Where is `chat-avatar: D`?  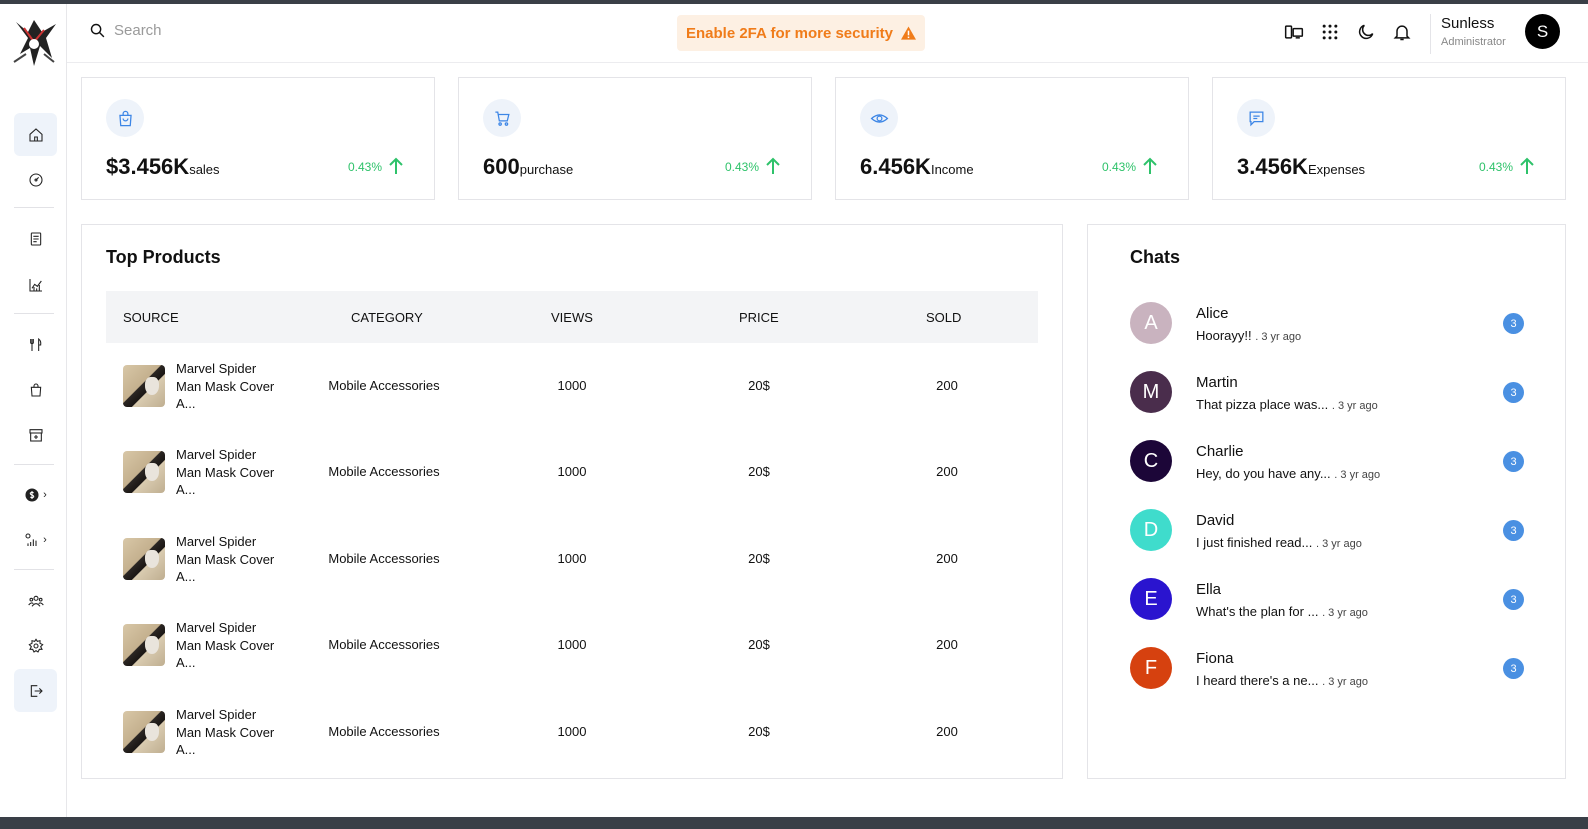
chat-avatar: D is located at coordinates (1151, 530).